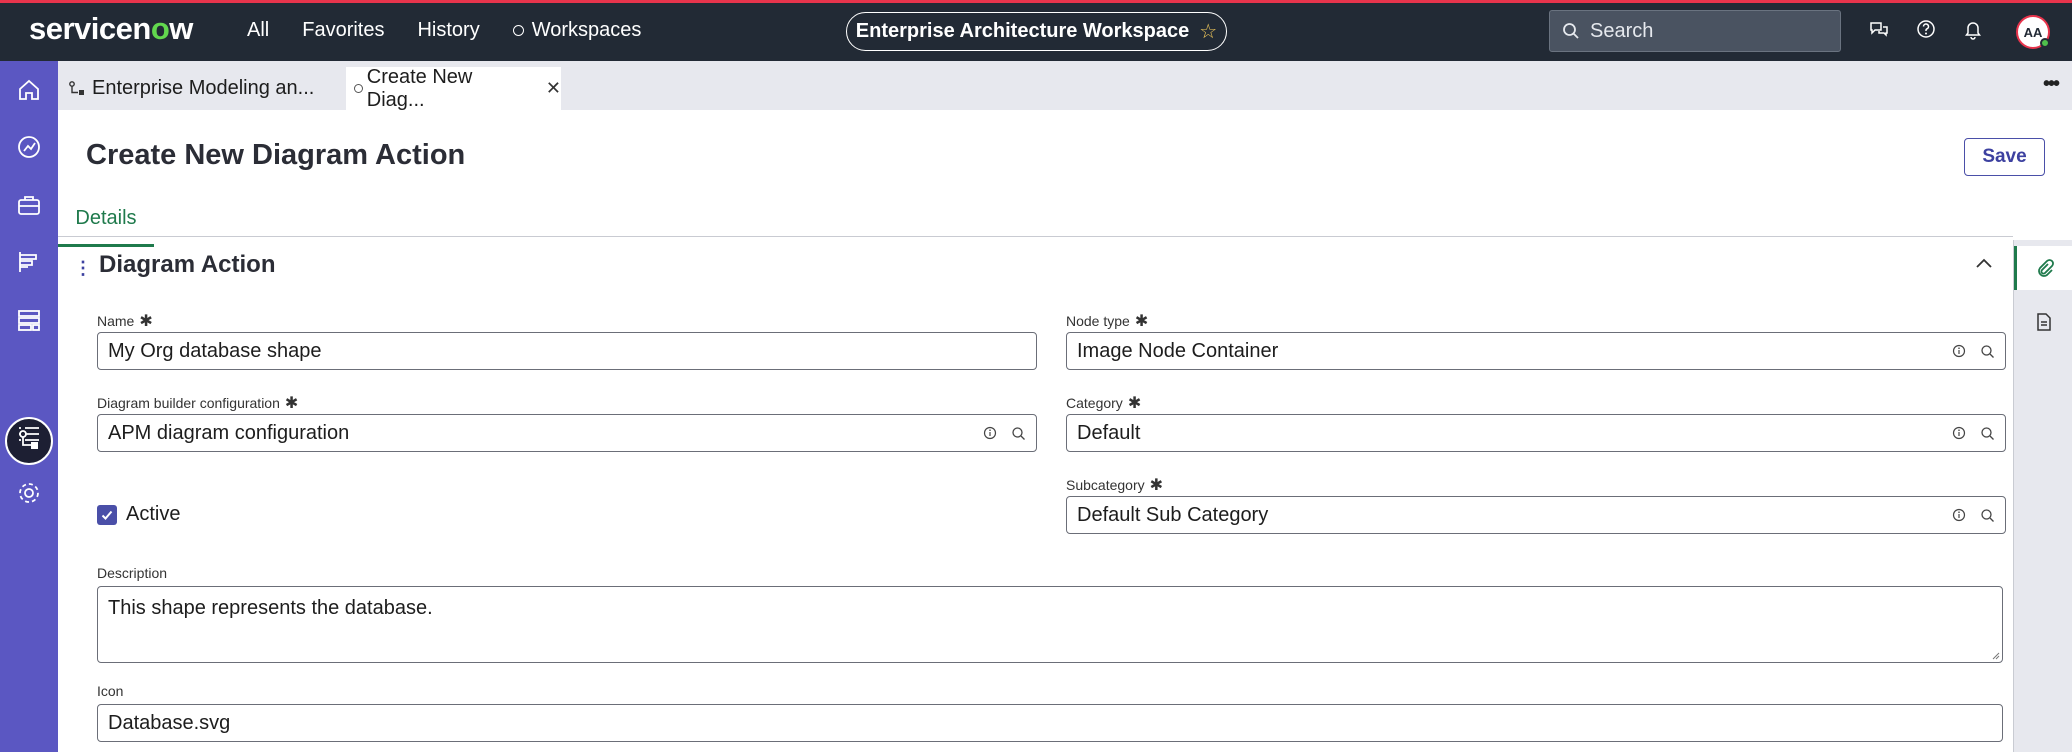  Describe the element at coordinates (1035, 236) in the screenshot. I see `tab-divider` at that location.